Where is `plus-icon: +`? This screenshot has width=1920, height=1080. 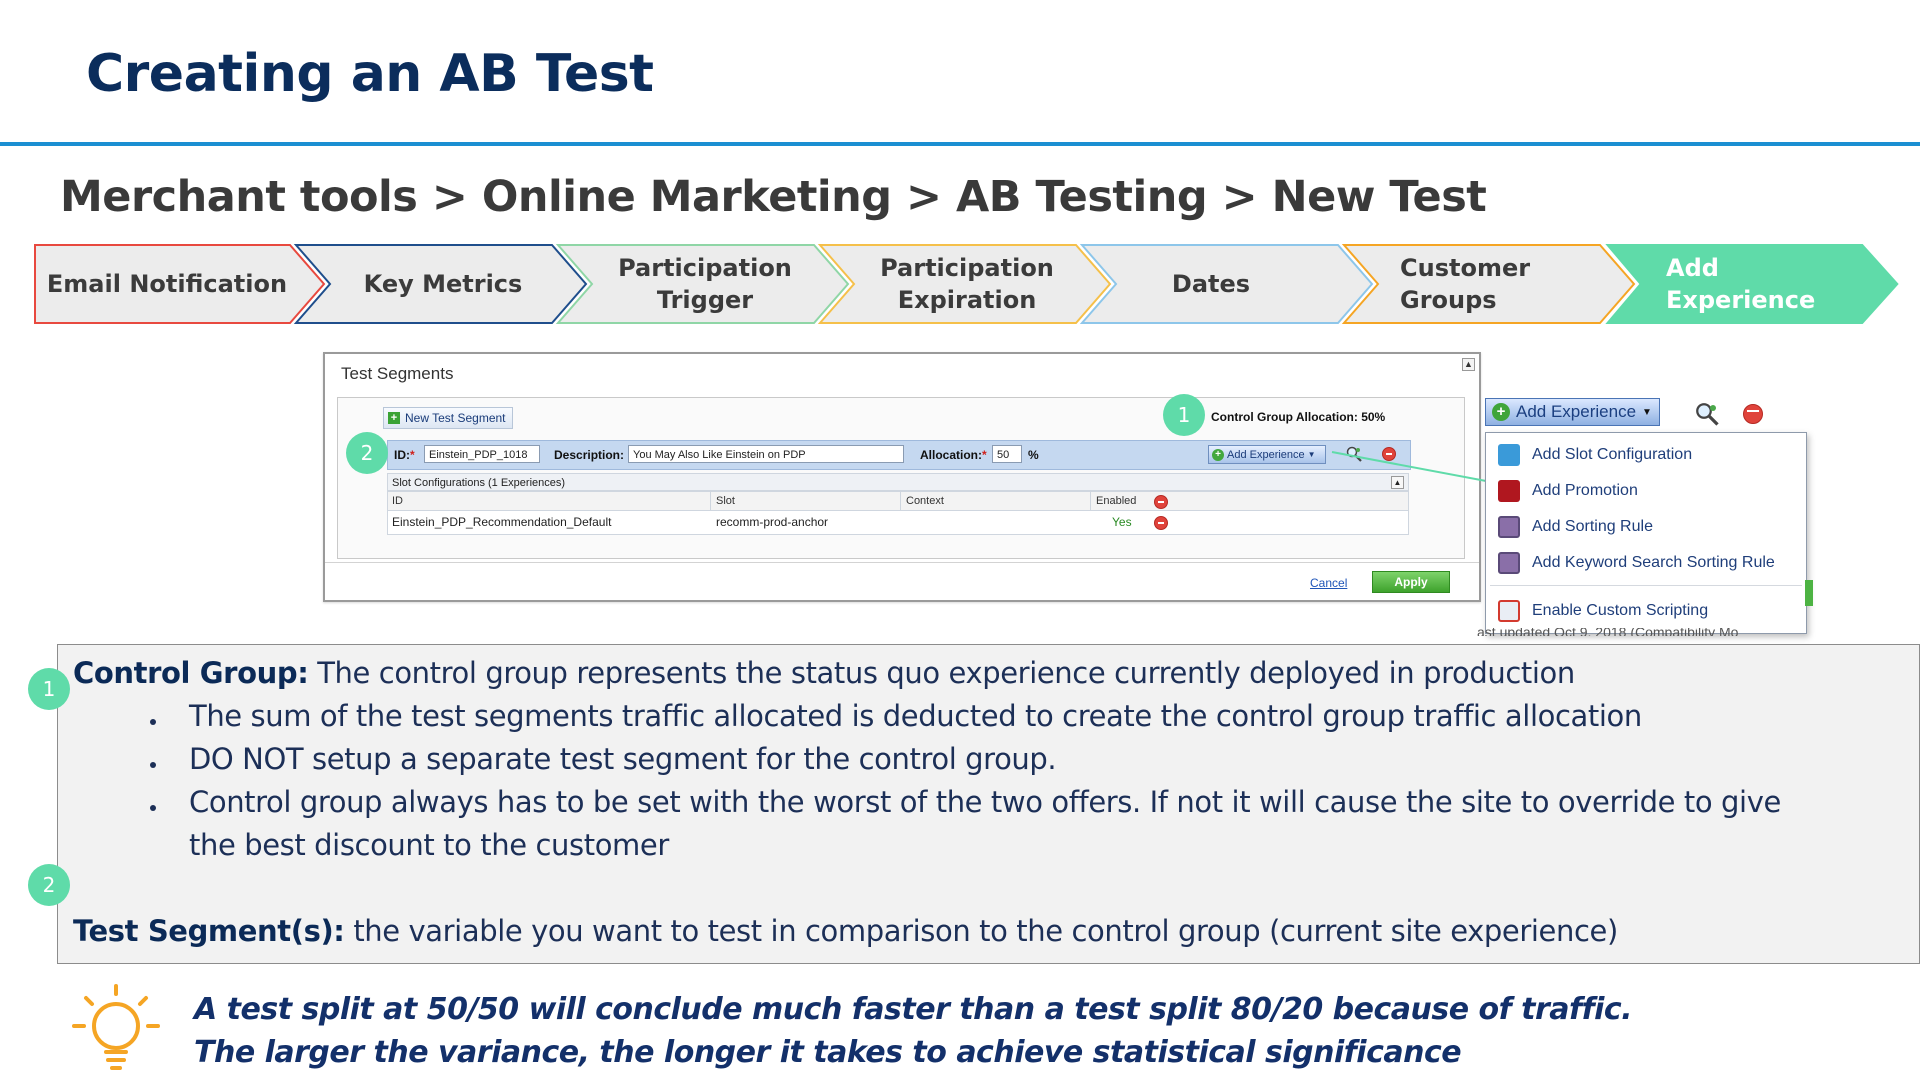
plus-icon: + is located at coordinates (394, 418).